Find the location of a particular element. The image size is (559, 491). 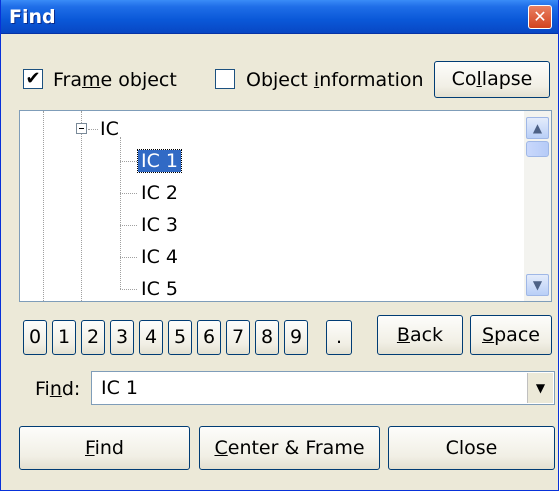

close-button: Close is located at coordinates (471, 448).